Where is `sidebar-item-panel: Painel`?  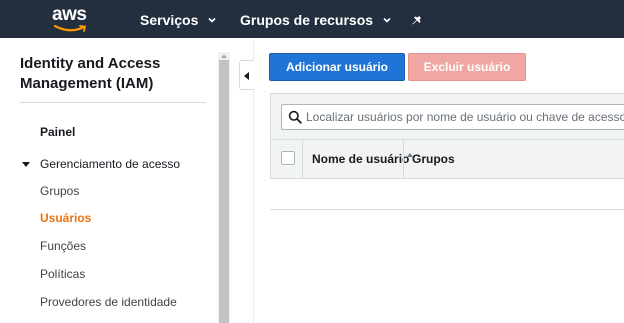 sidebar-item-panel: Painel is located at coordinates (57, 132).